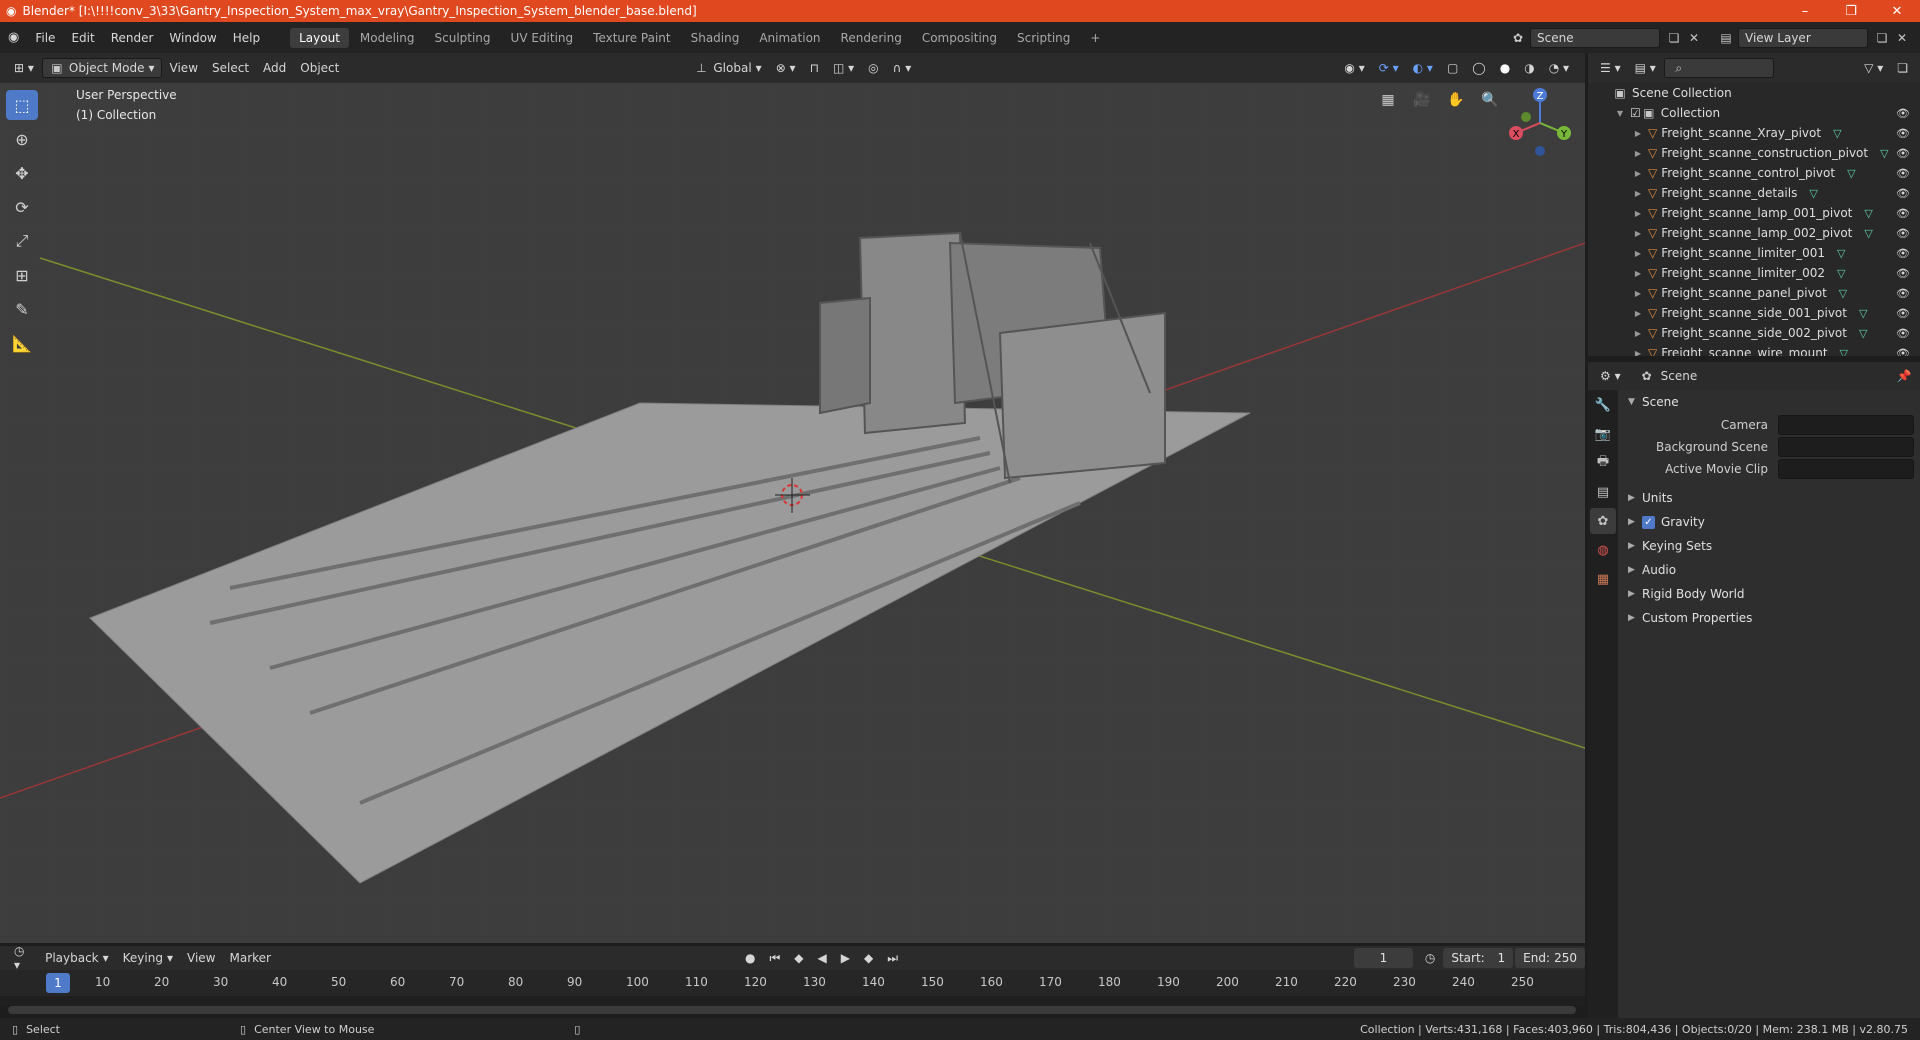 The height and width of the screenshot is (1040, 1920). Describe the element at coordinates (798, 958) in the screenshot. I see `prev-keyframe-icon: ◆` at that location.